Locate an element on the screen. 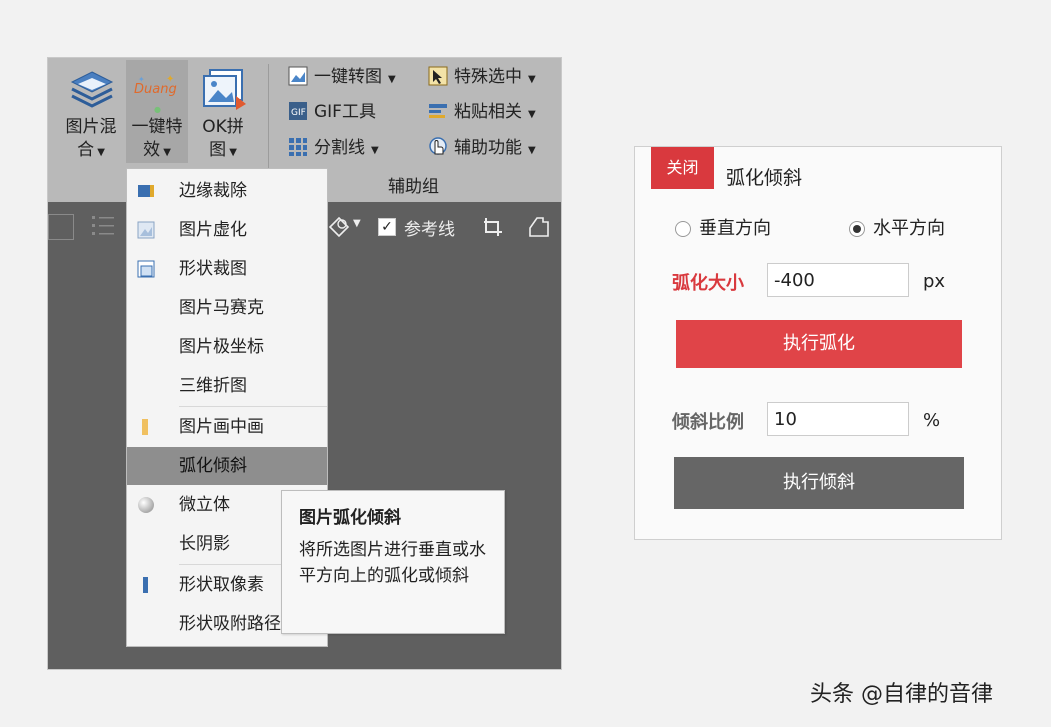 The width and height of the screenshot is (1051, 727). menu-item-label: 形状吸附路径 is located at coordinates (230, 624).